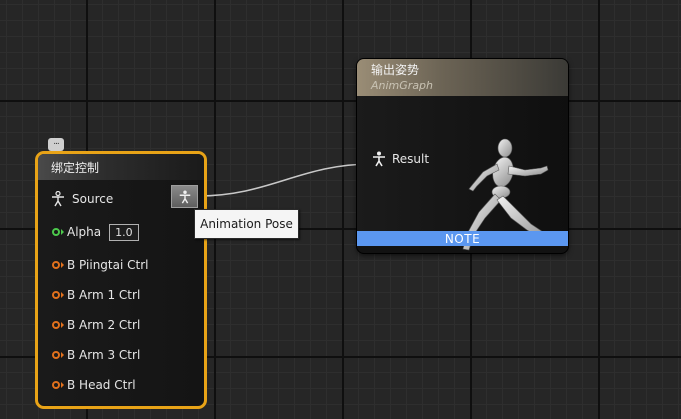 Image resolution: width=681 pixels, height=419 pixels. I want to click on float-pin-icon, so click(56, 232).